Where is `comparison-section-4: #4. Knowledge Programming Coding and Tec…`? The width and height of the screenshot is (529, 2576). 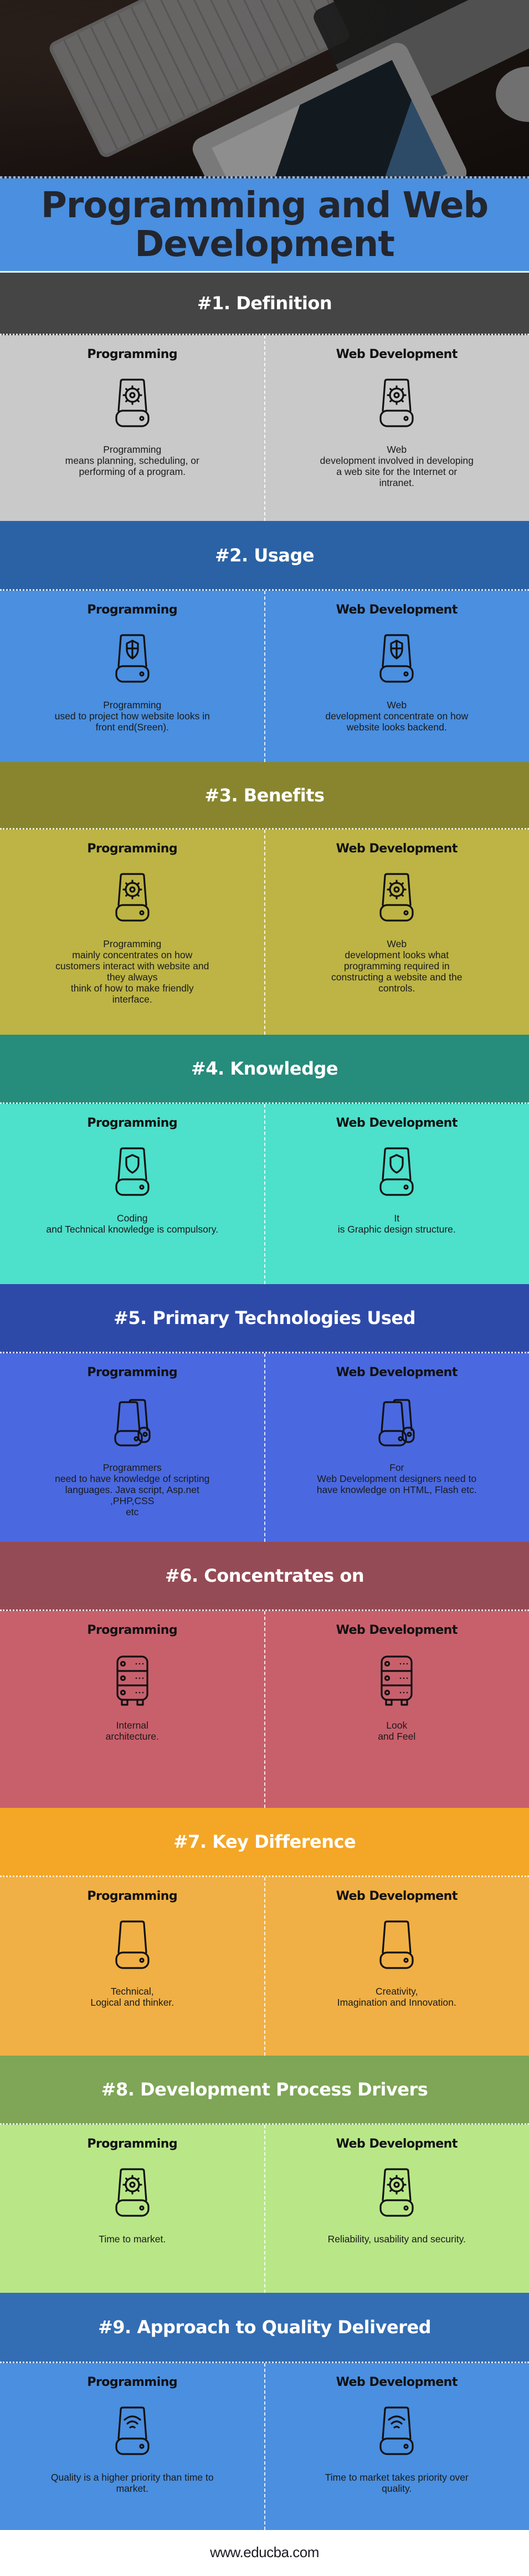 comparison-section-4: #4. Knowledge Programming Coding and Tec… is located at coordinates (264, 1159).